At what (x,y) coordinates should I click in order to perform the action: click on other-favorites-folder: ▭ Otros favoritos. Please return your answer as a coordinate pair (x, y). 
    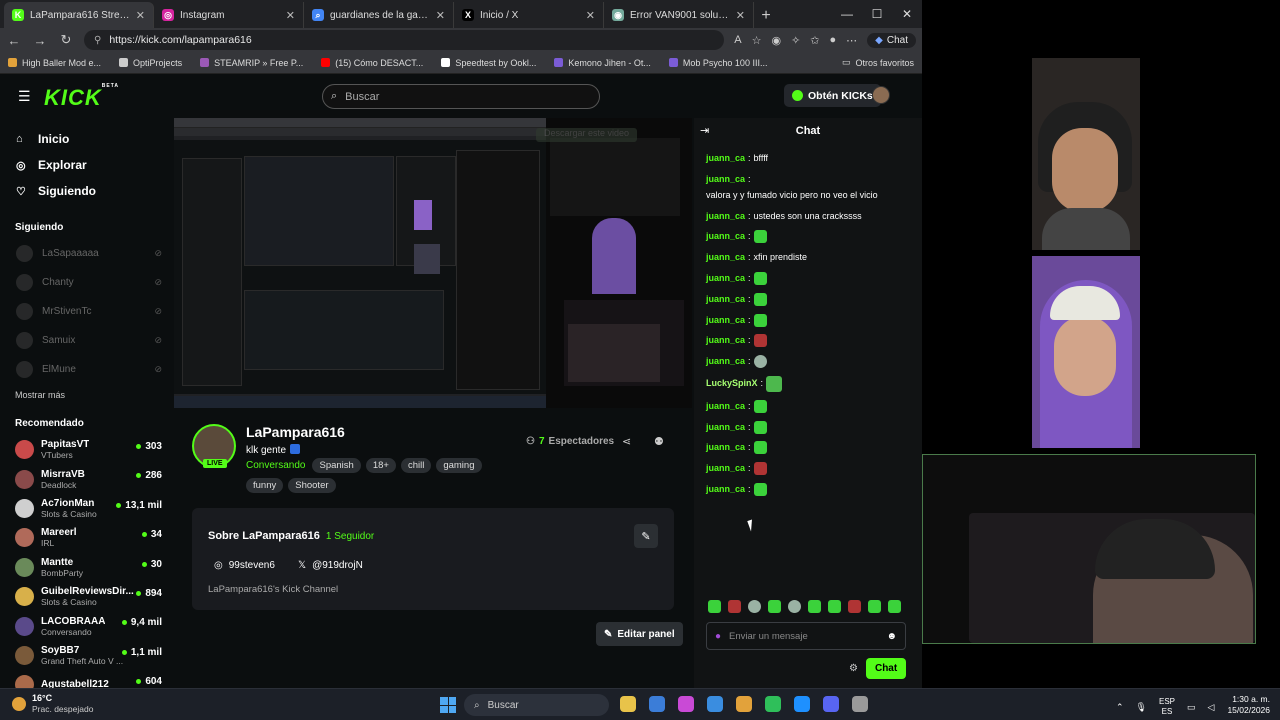
    Looking at the image, I should click on (878, 62).